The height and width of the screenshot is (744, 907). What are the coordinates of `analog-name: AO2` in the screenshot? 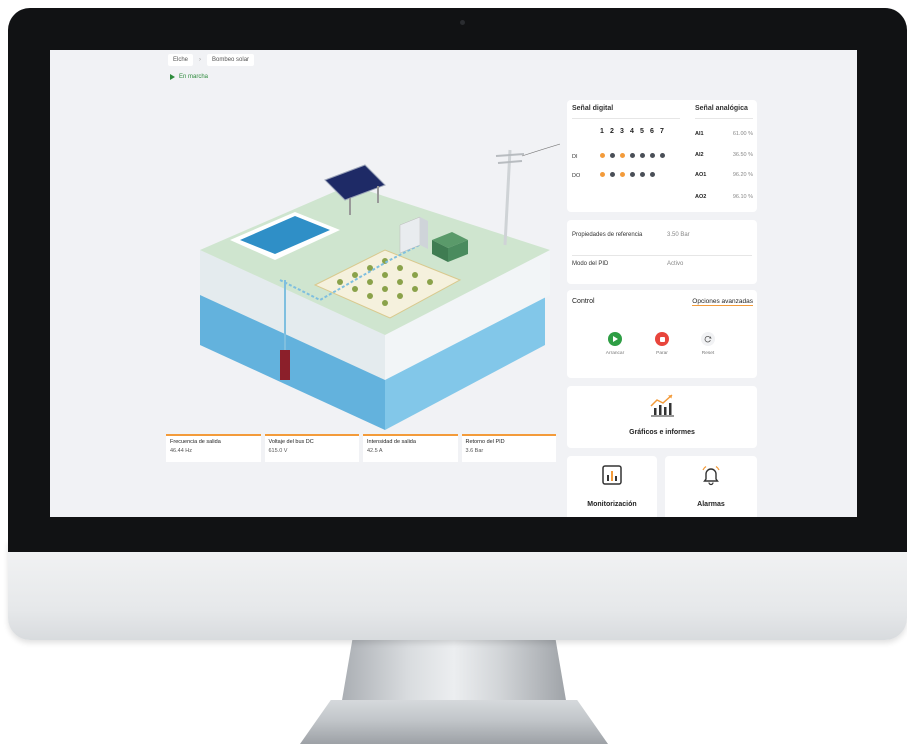 It's located at (701, 197).